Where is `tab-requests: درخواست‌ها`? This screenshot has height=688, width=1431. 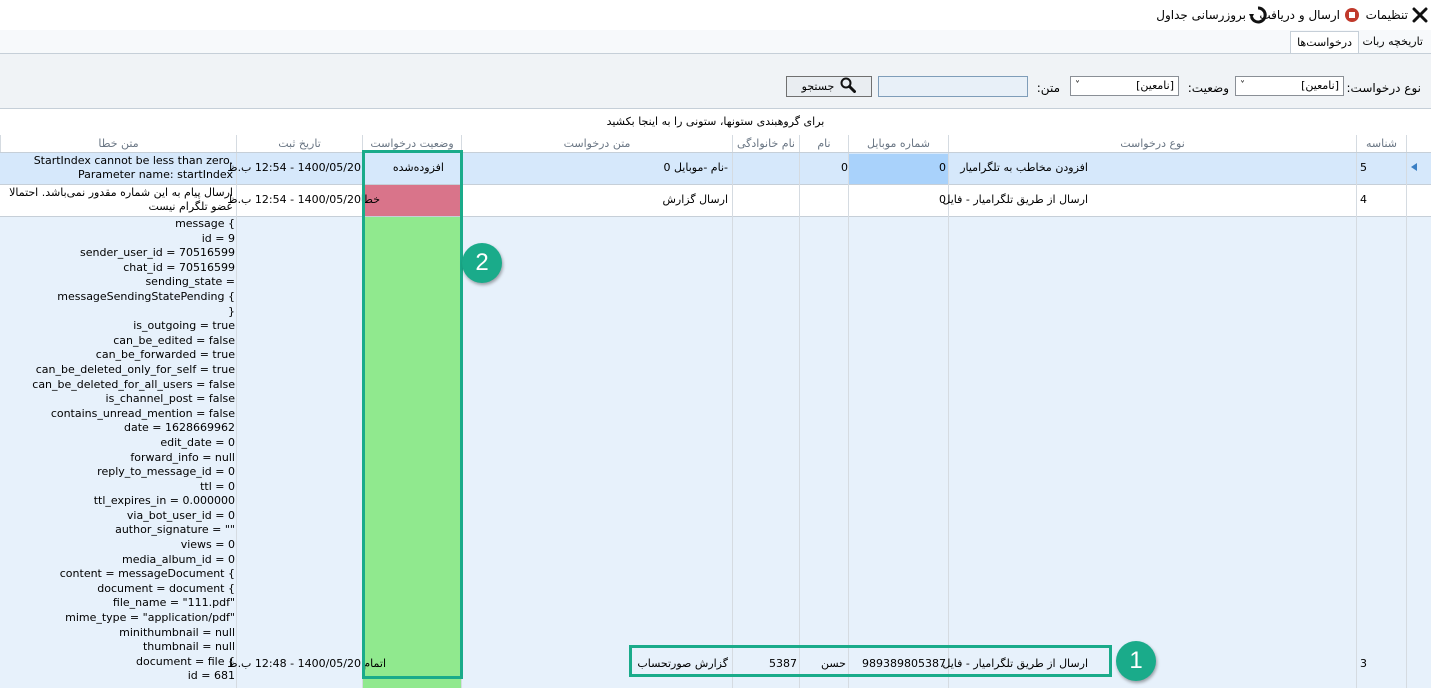
tab-requests: درخواست‌ها is located at coordinates (1324, 42).